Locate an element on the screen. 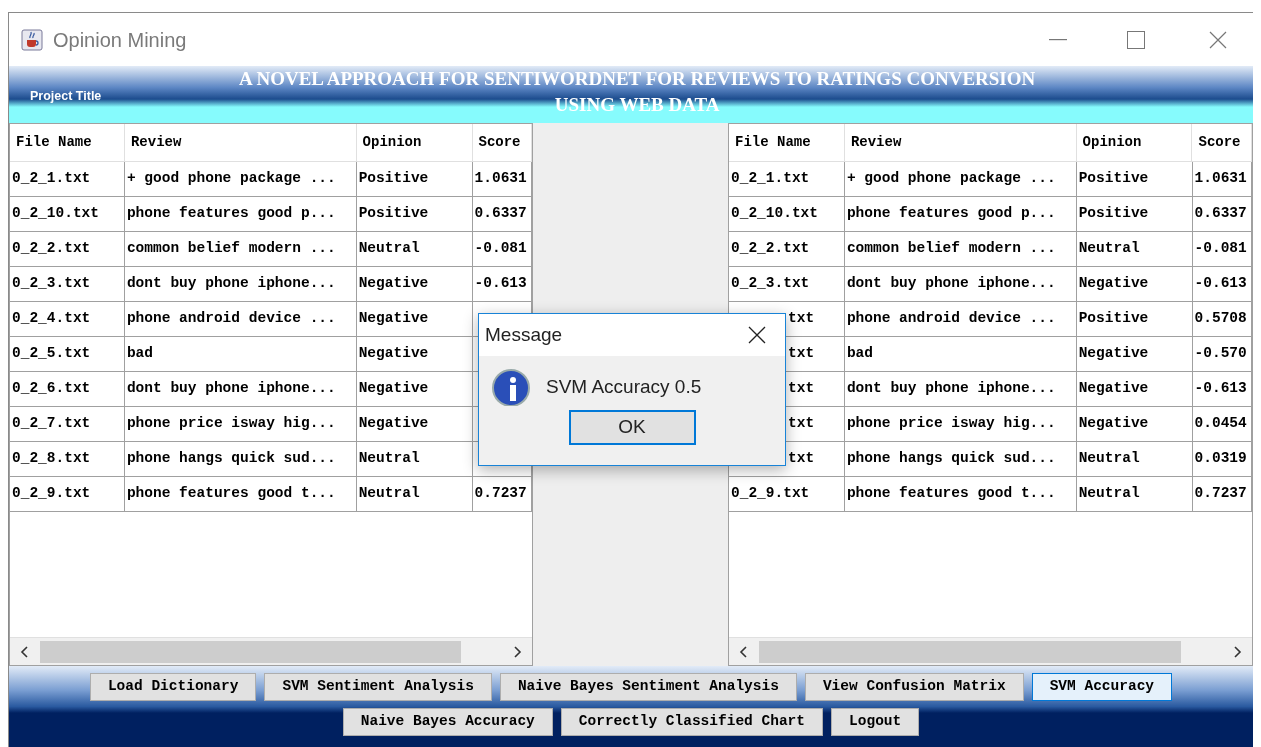  close-icon is located at coordinates (757, 335).